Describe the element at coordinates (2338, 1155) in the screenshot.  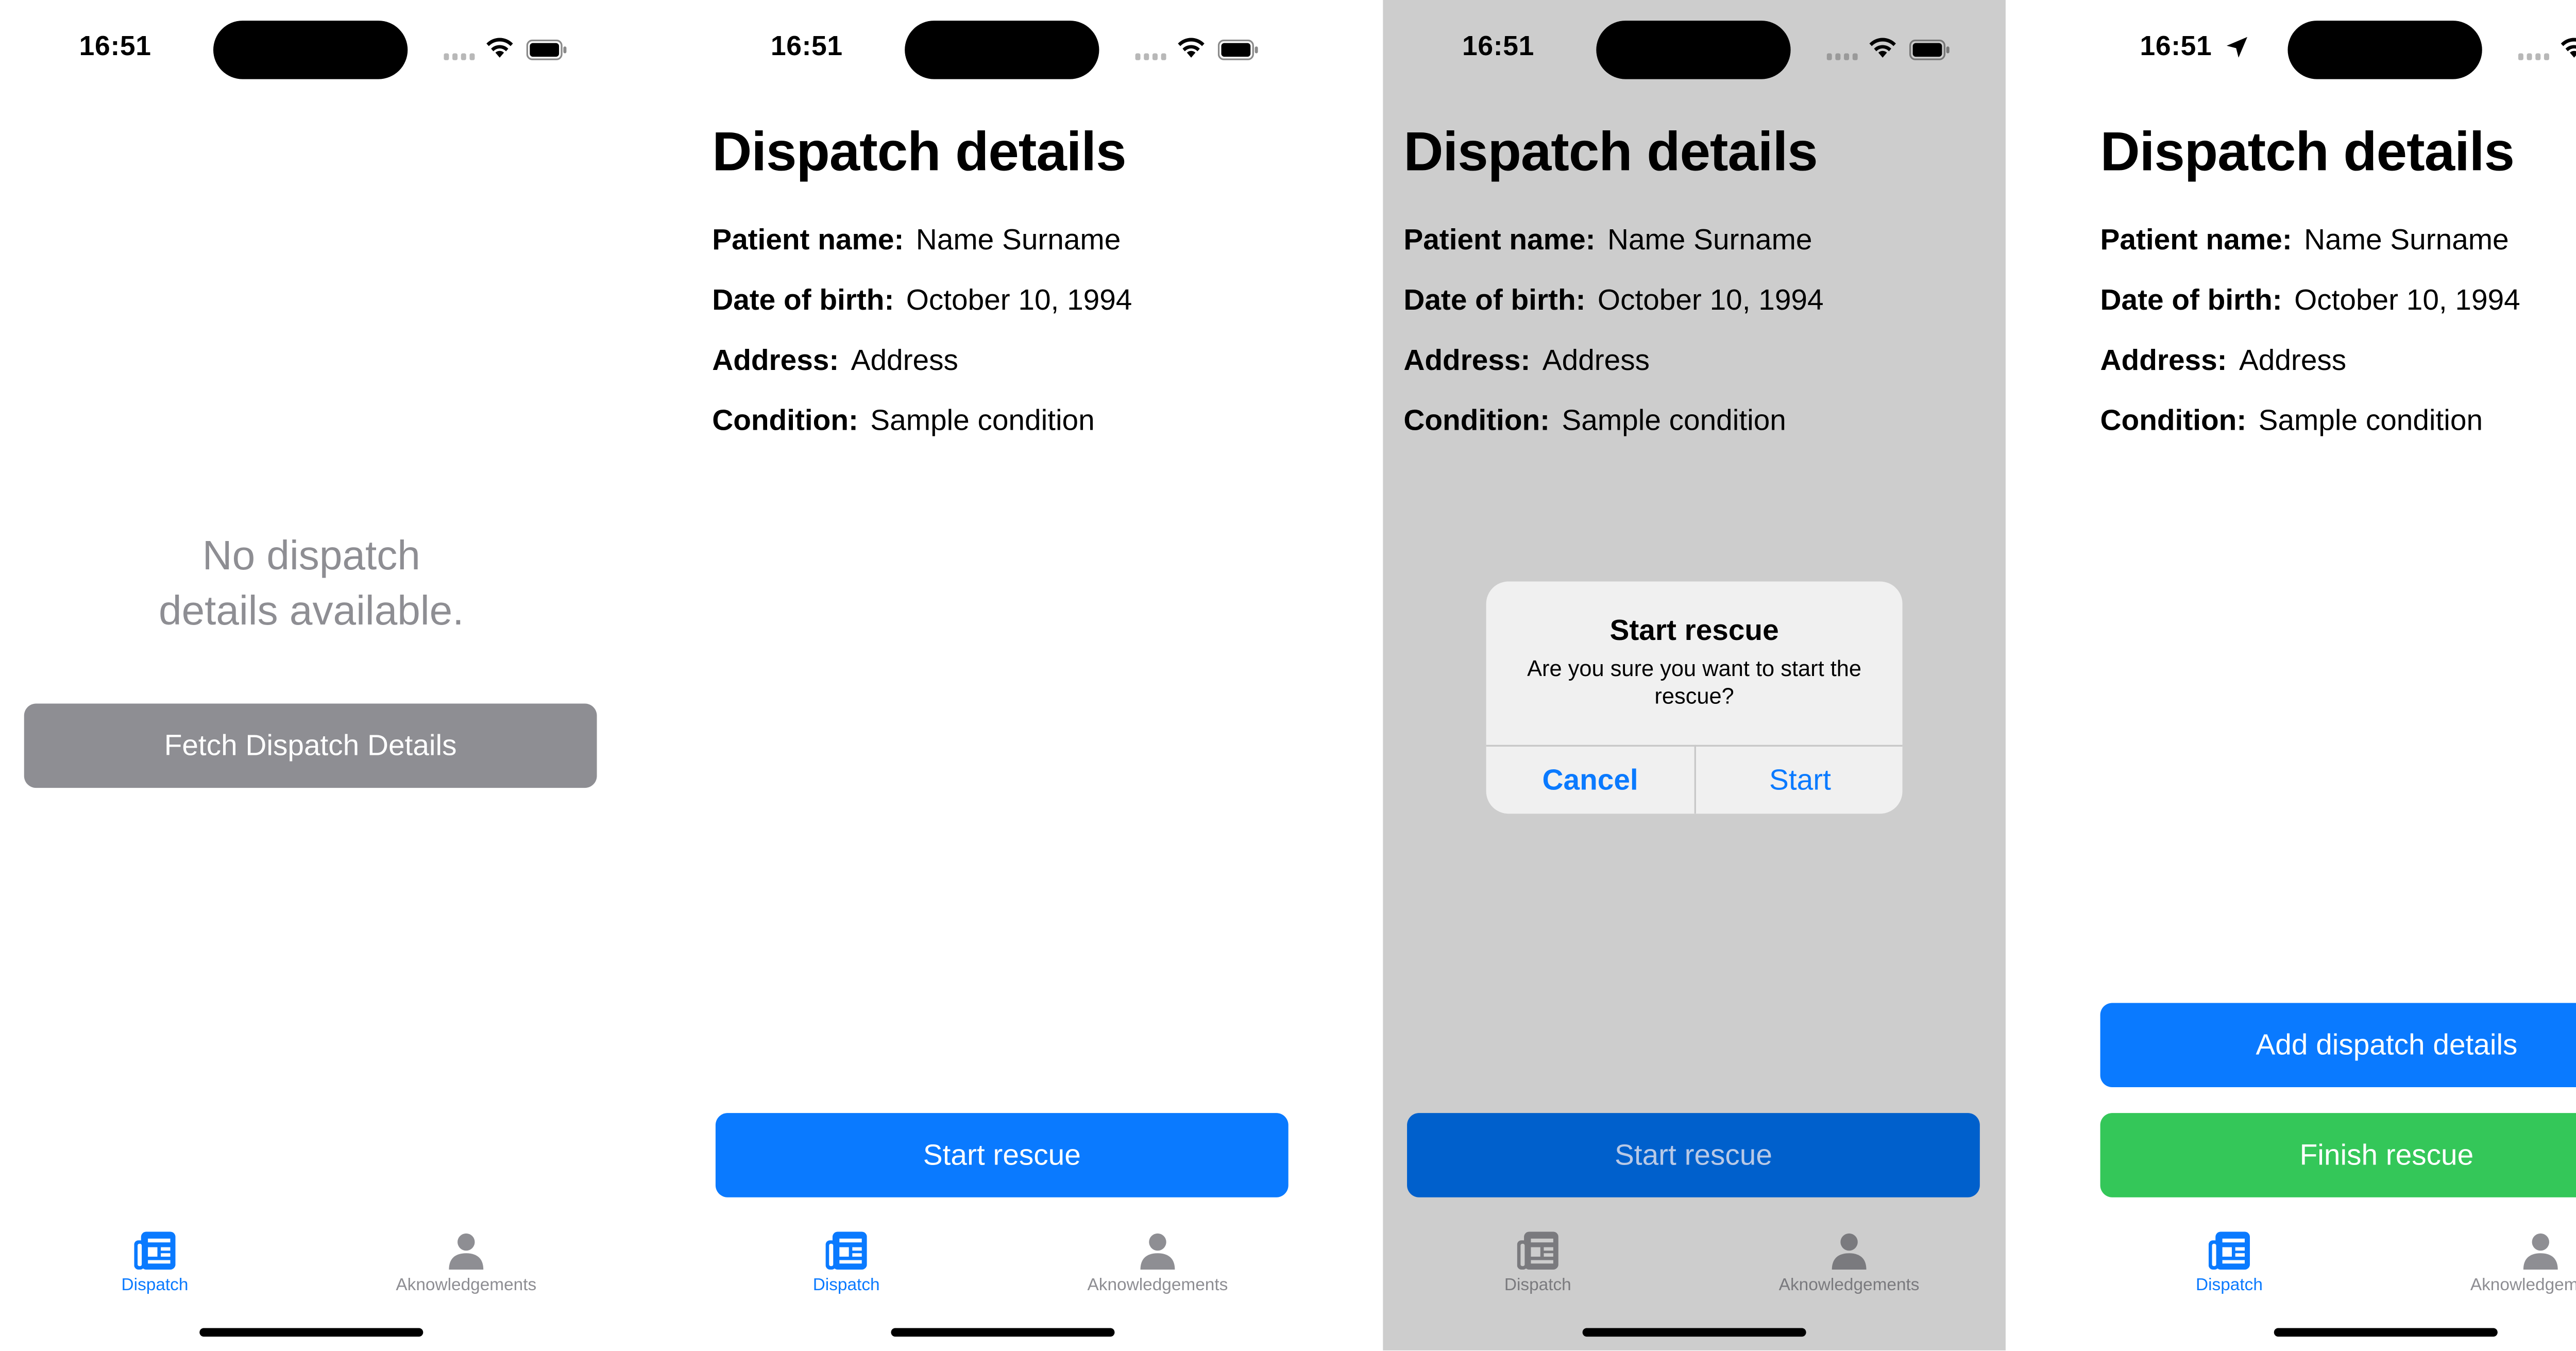
I see `finish-rescue-button: Finish rescue` at that location.